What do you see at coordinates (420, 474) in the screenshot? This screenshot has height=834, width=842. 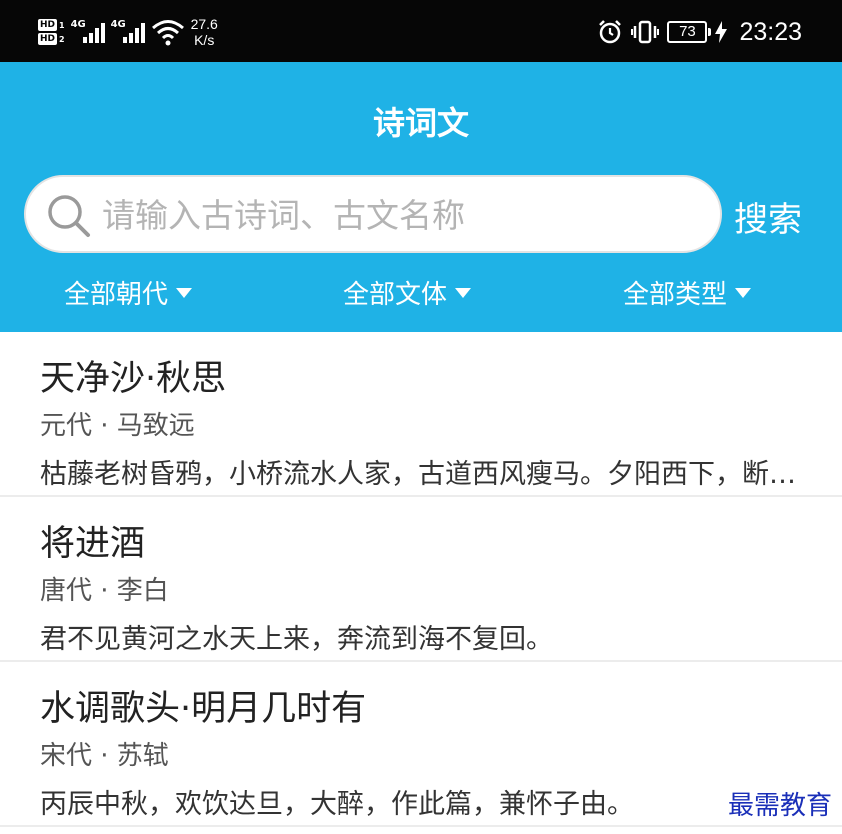 I see `poem-excerpt: 枯藤老树昏鸦，小桥流水人家，古道西风瘦马。夕阳西下，断肠人在天涯。` at bounding box center [420, 474].